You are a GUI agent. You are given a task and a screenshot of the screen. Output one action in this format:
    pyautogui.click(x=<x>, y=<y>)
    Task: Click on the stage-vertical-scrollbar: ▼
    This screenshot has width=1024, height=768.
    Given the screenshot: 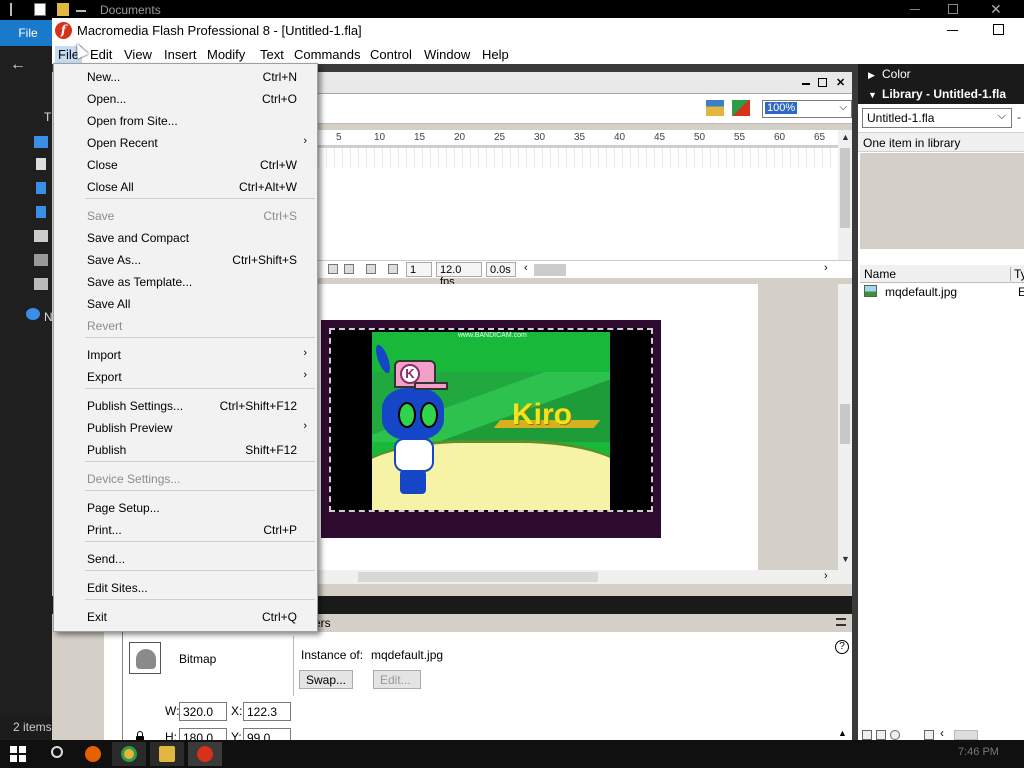 What is the action you would take?
    pyautogui.click(x=845, y=427)
    